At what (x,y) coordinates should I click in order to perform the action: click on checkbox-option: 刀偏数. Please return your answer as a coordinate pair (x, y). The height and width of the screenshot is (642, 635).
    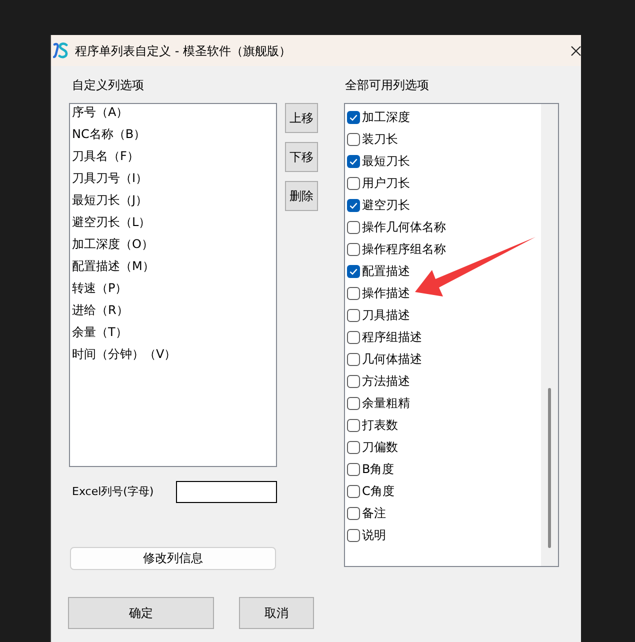
    Looking at the image, I should click on (372, 447).